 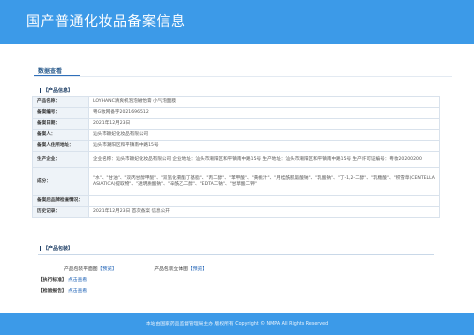 What do you see at coordinates (81, 269) in the screenshot?
I see `package-front-label: 产品包装平面图` at bounding box center [81, 269].